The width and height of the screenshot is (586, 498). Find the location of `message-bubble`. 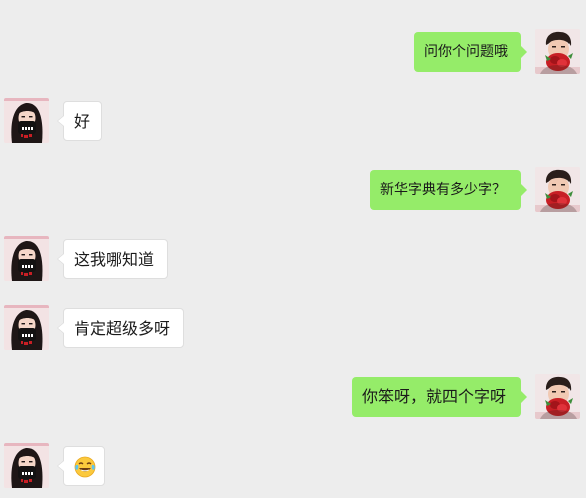

message-bubble is located at coordinates (81, 466).